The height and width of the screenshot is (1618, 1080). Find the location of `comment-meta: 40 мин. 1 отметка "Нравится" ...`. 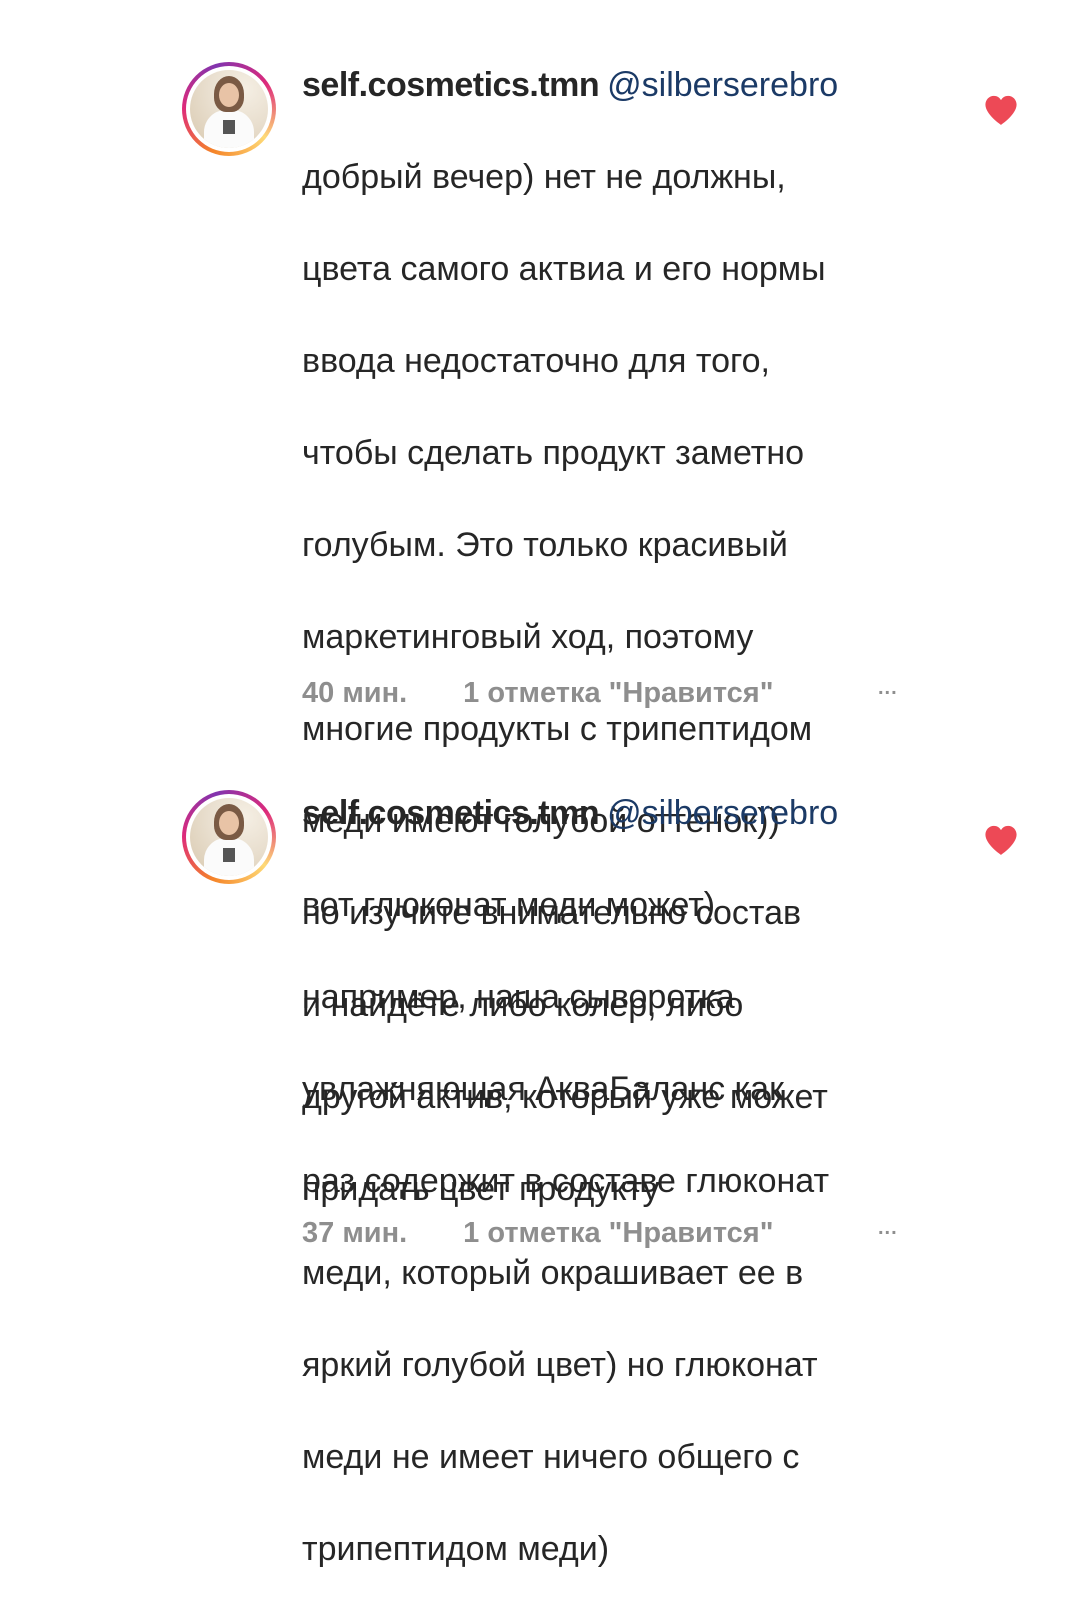

comment-meta: 40 мин. 1 отметка "Нравится" ... is located at coordinates (599, 693).